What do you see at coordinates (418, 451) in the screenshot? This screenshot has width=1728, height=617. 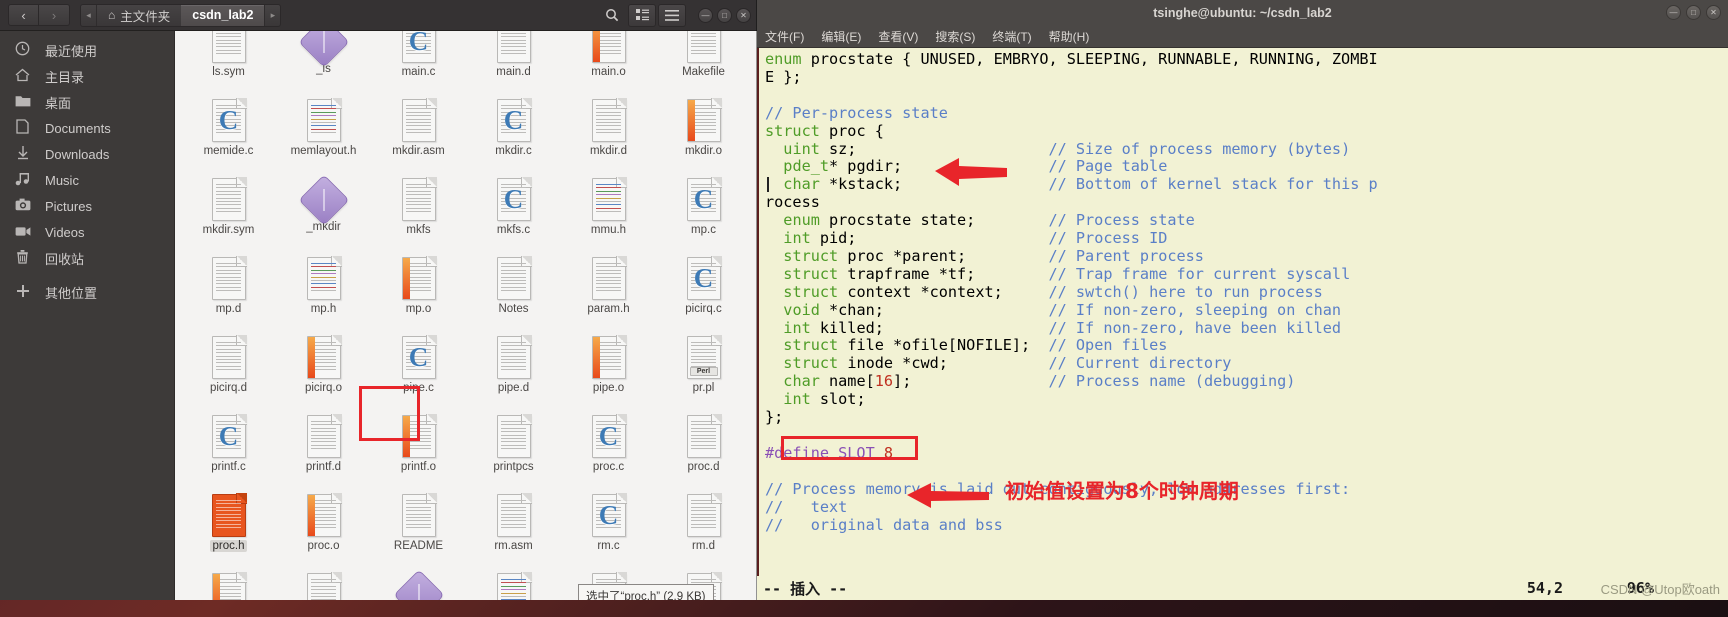 I see `file-item: printf.o` at bounding box center [418, 451].